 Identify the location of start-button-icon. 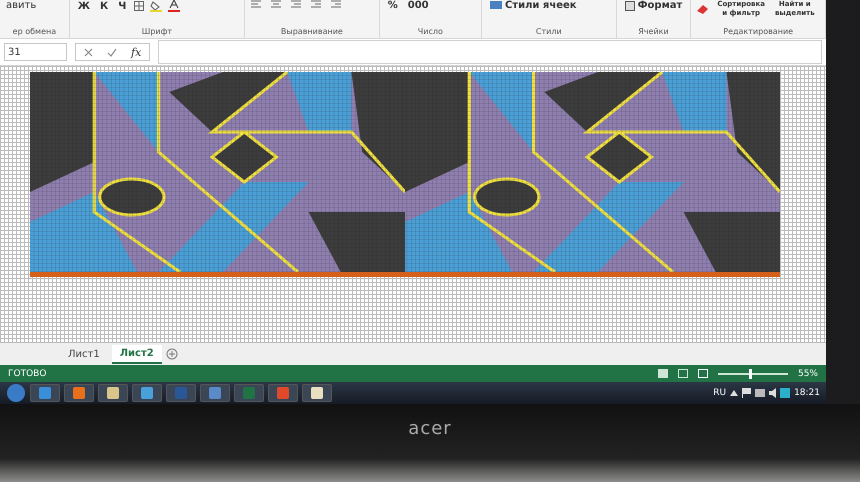
(16, 393).